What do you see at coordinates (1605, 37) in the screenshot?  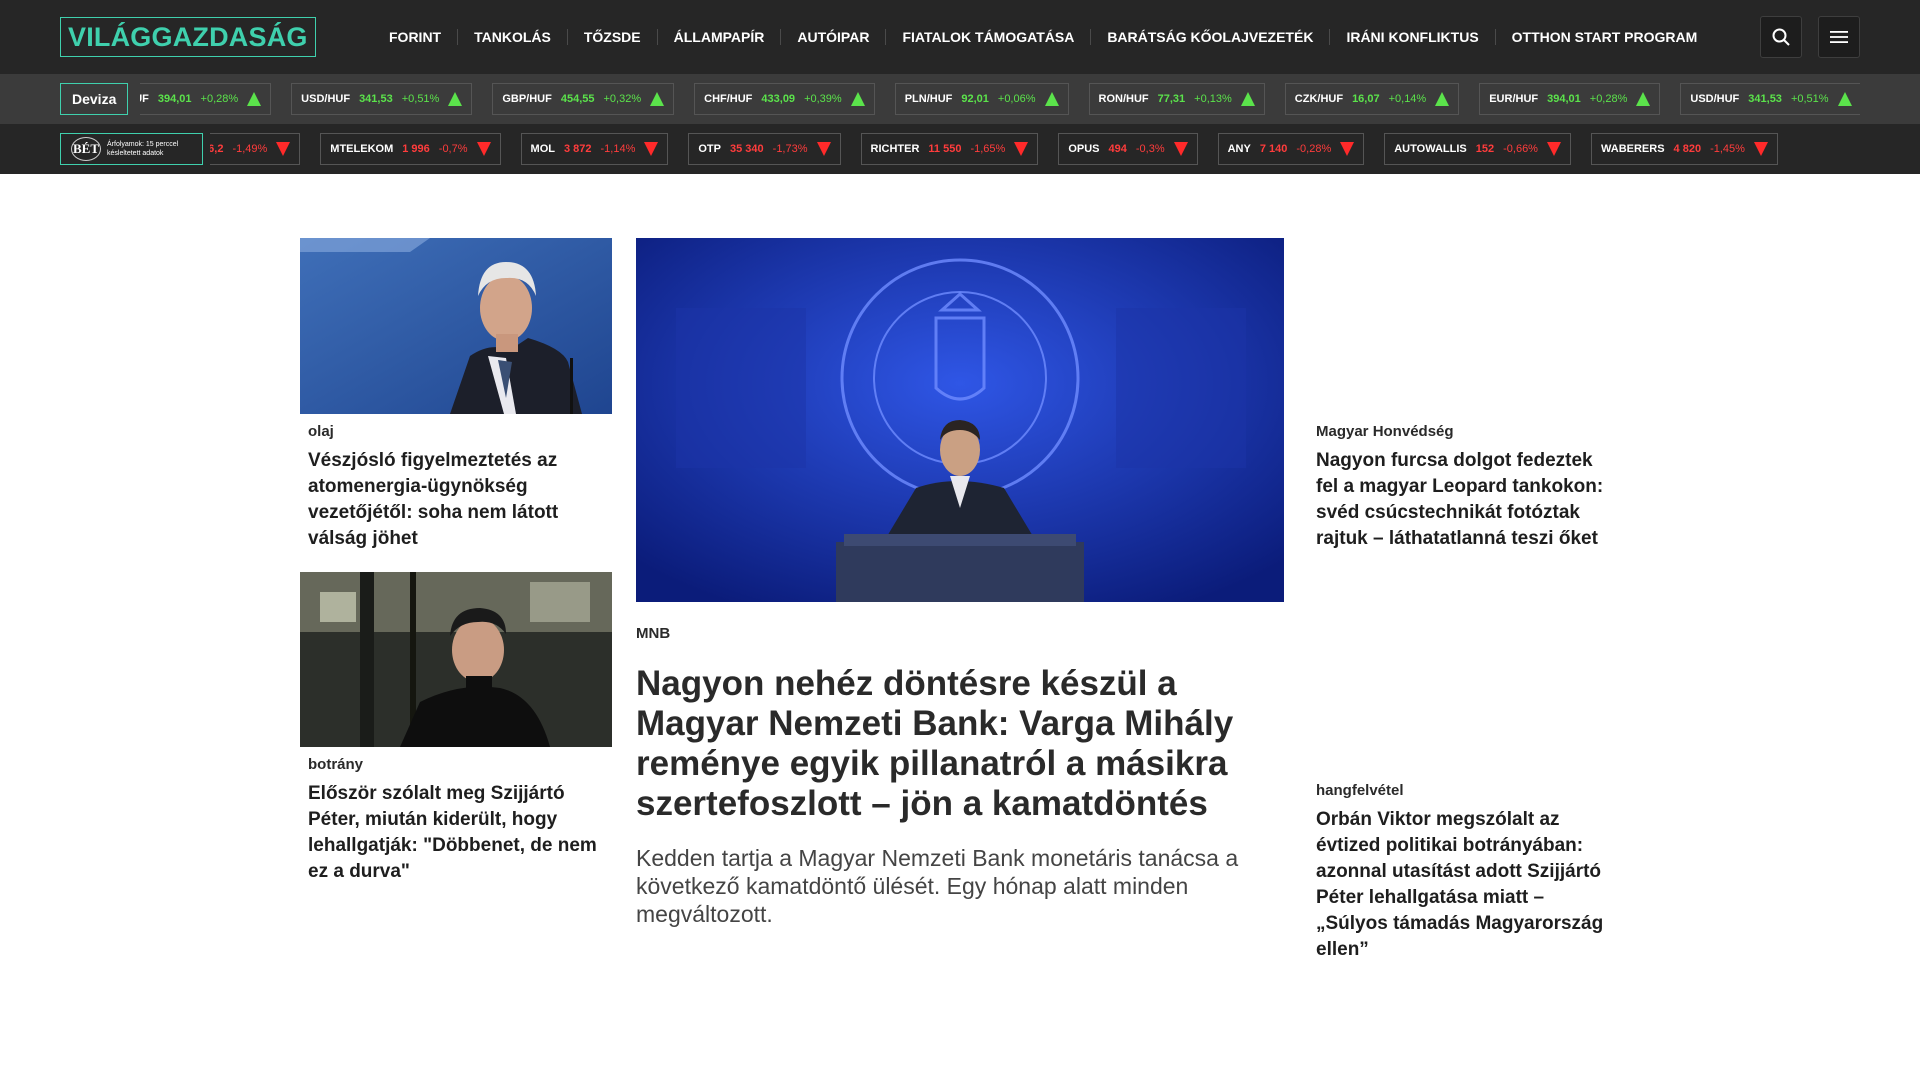 I see `nav-item-otthon-start-program: OTTHON START PROGRAM` at bounding box center [1605, 37].